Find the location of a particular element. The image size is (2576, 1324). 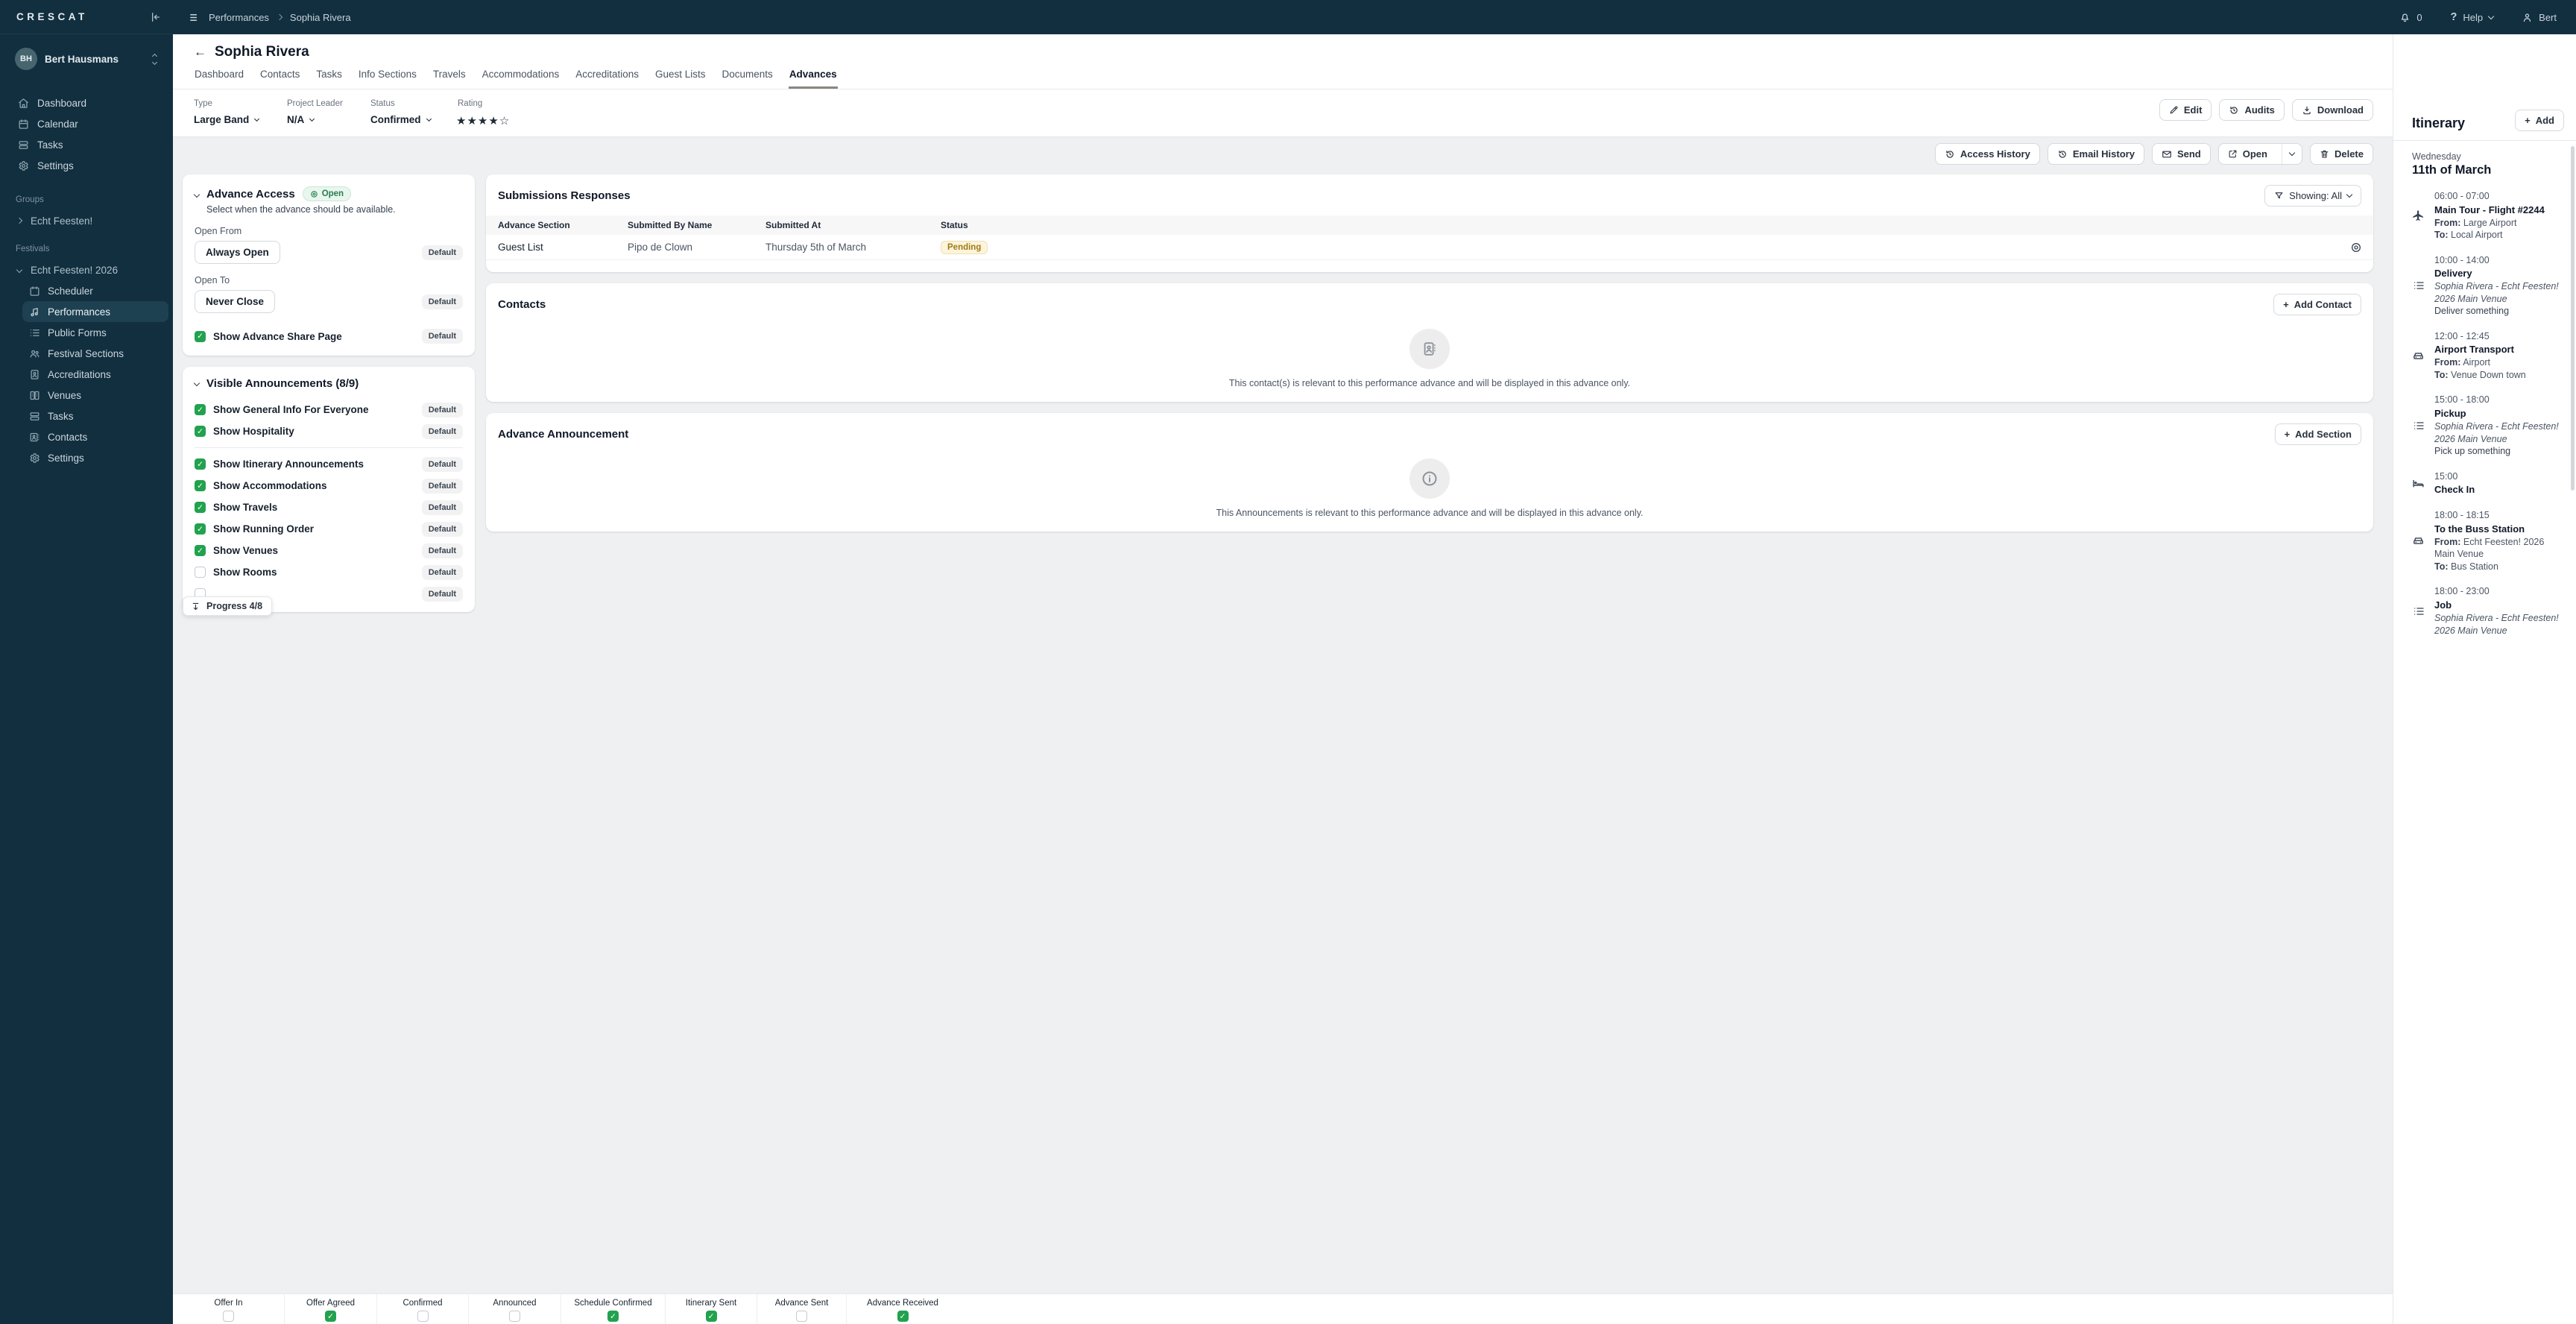

access-history-button: Access History is located at coordinates (1987, 154).